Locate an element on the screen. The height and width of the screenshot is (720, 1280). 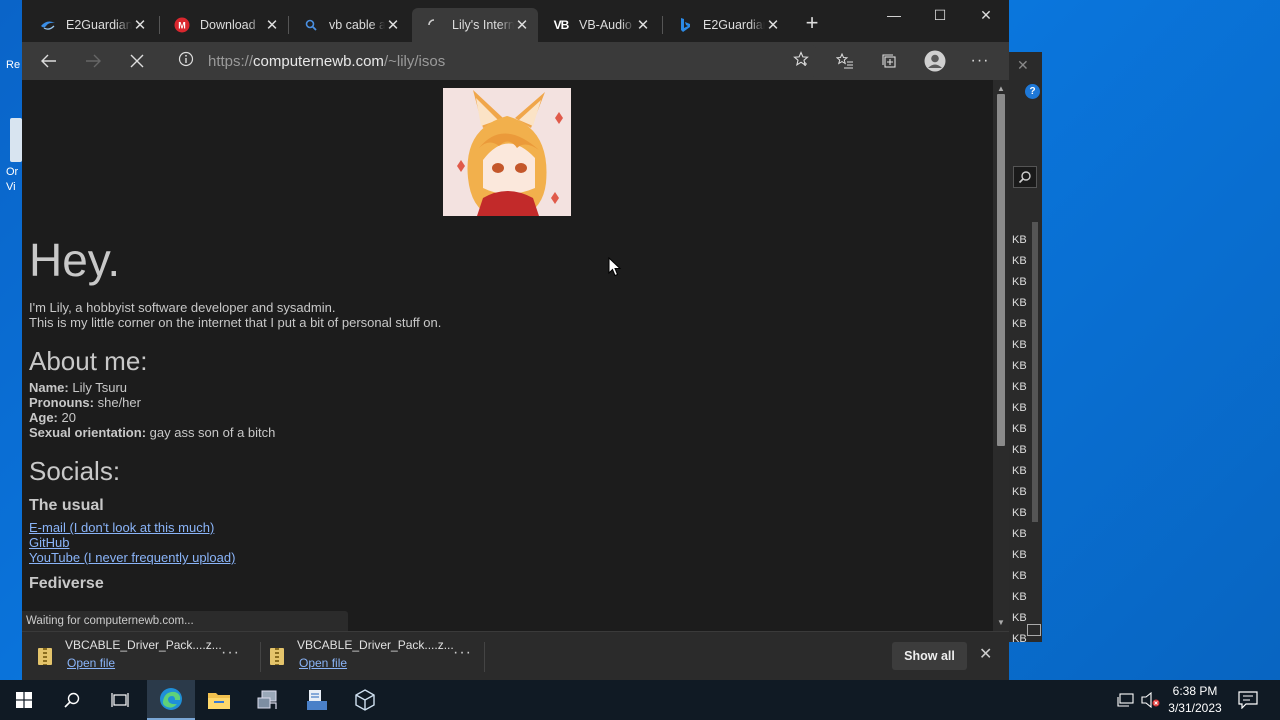
volume-muted-icon is located at coordinates (1151, 700).